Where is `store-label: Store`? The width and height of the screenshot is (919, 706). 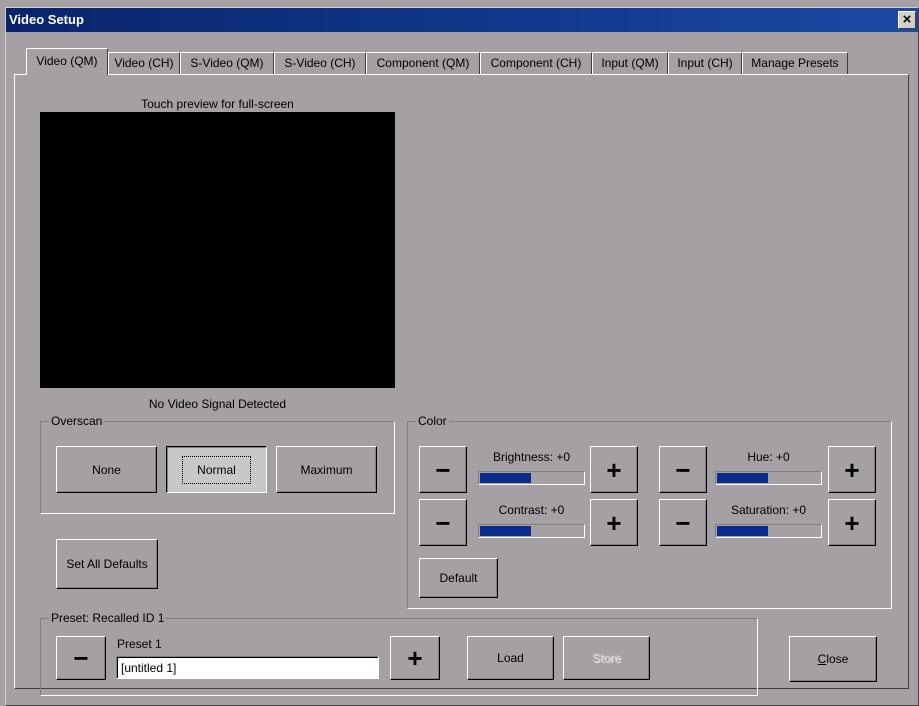
store-label: Store is located at coordinates (606, 658).